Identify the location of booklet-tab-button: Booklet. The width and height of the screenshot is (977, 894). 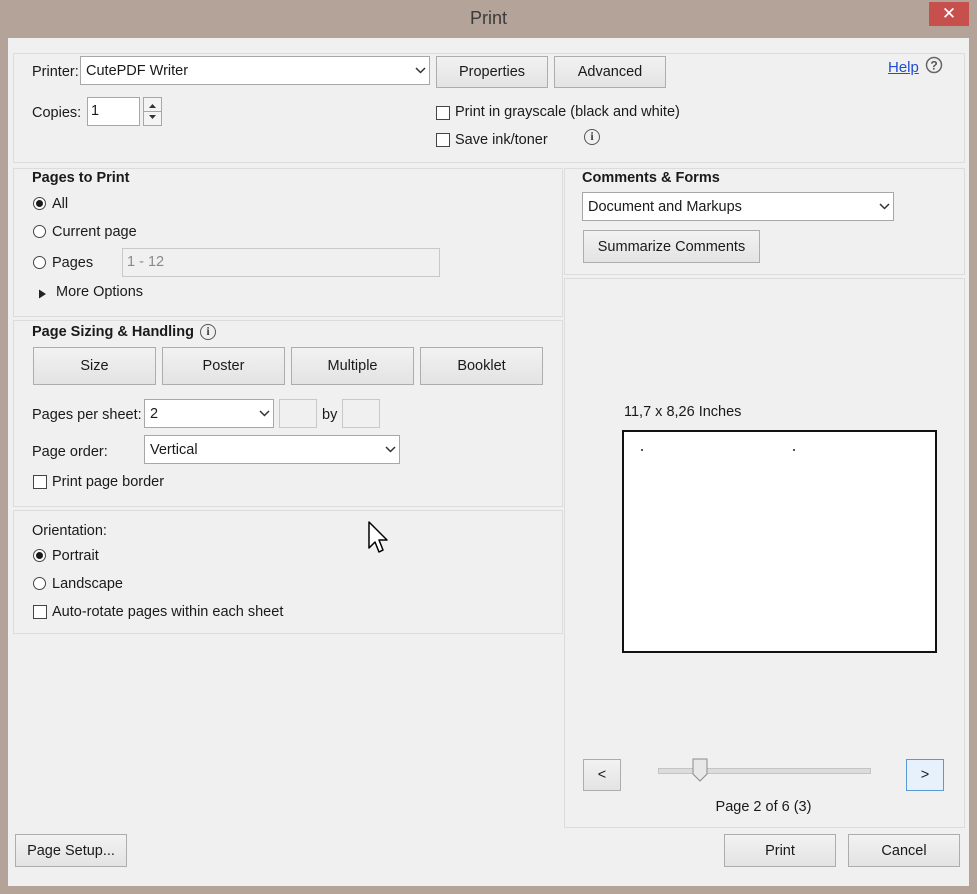
(481, 366).